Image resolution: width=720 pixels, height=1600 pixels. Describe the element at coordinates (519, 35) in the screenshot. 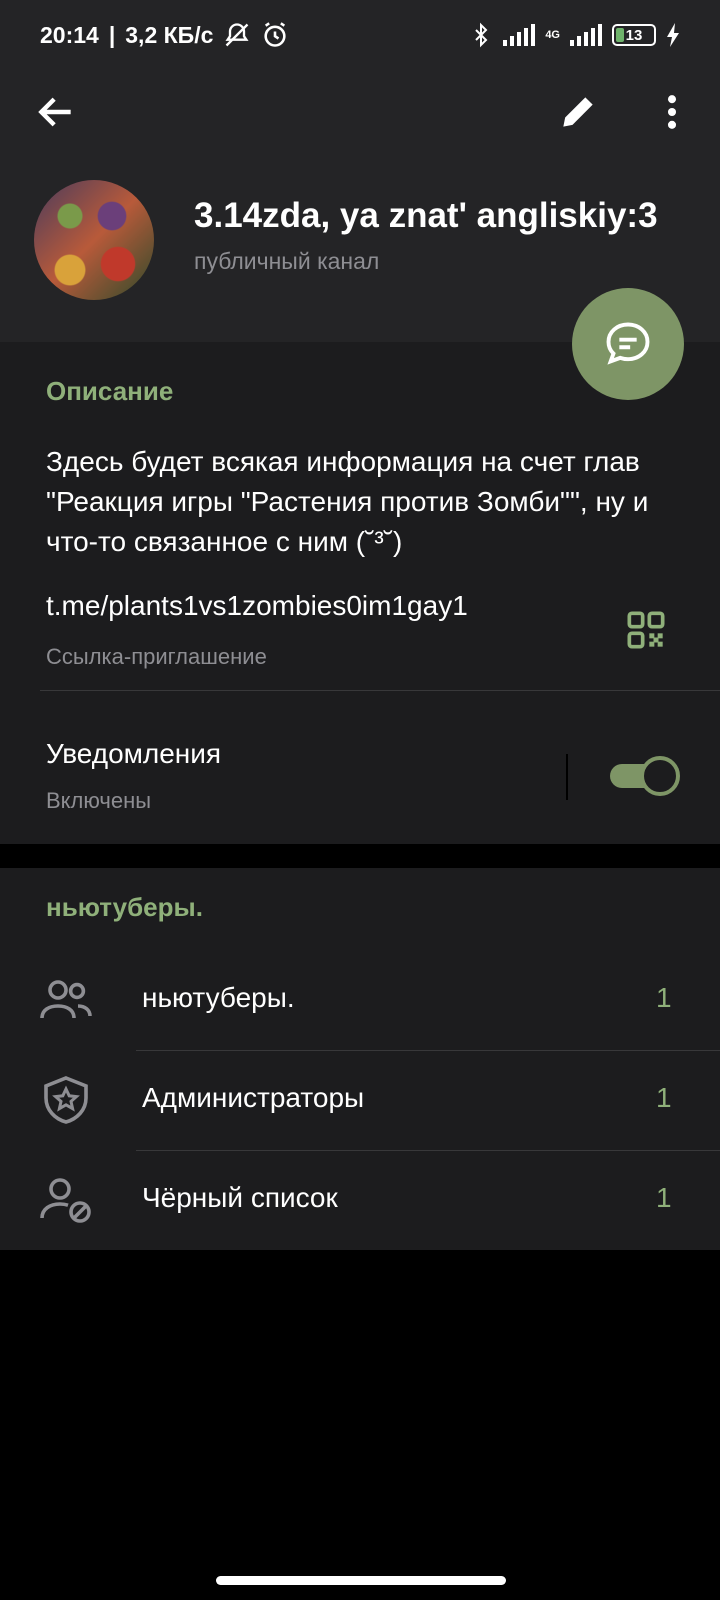

I see `signal-icon` at that location.